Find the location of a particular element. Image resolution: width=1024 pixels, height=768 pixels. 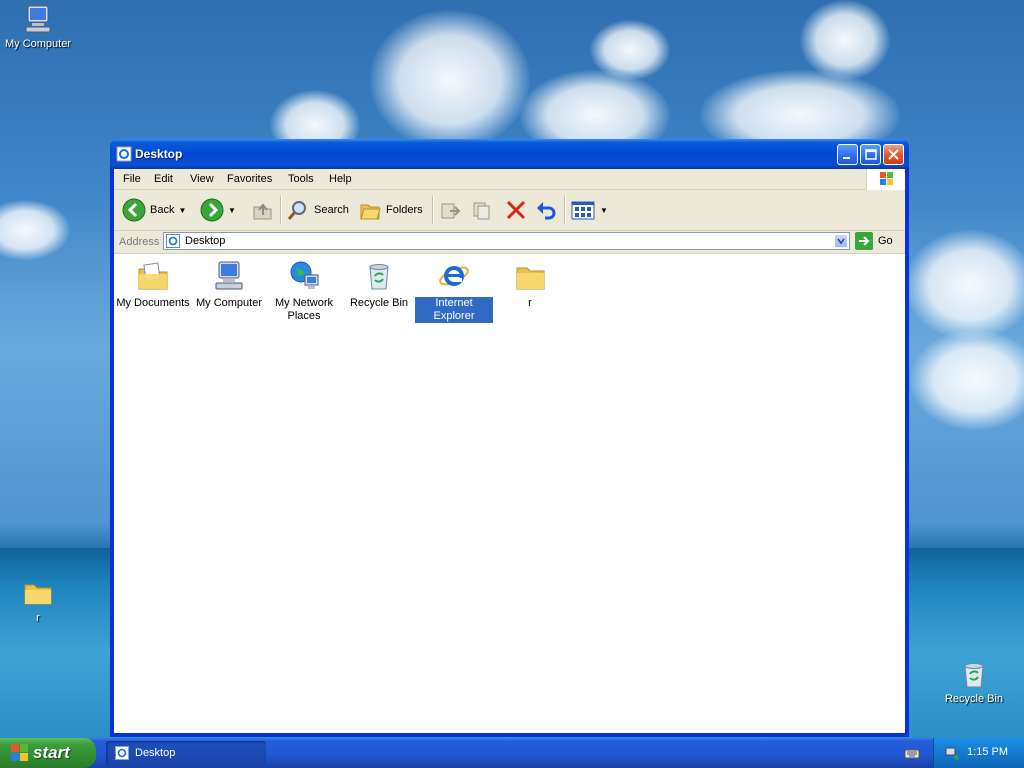

maximize-button is located at coordinates (870, 154).